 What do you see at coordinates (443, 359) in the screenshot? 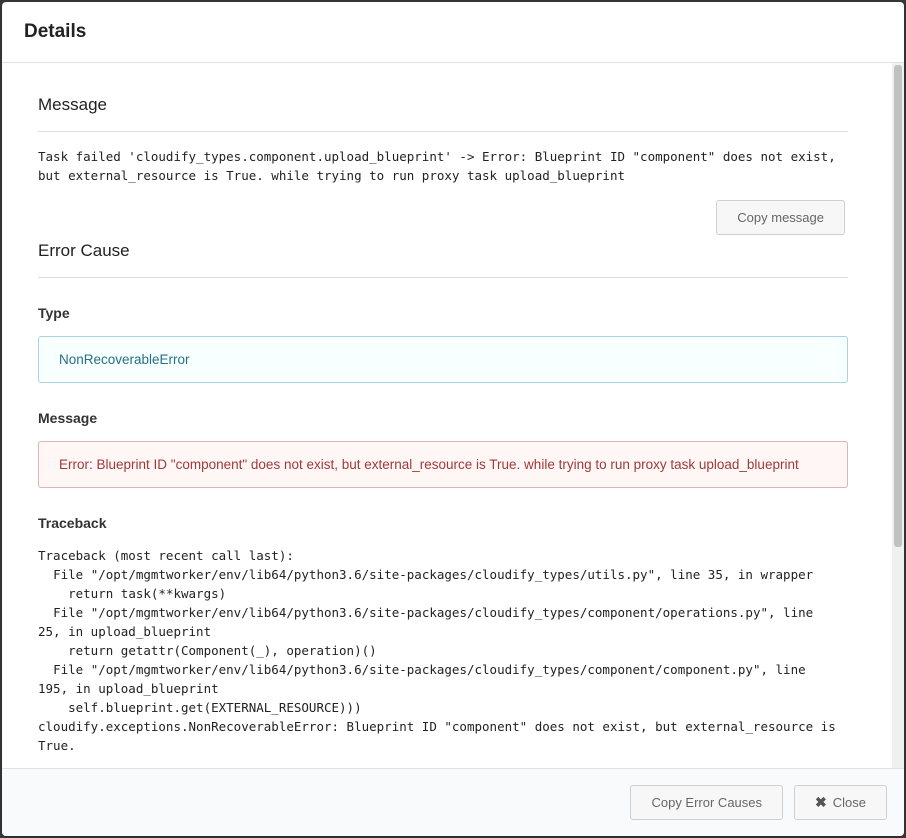
I see `error-type-box: NonRecoverableError` at bounding box center [443, 359].